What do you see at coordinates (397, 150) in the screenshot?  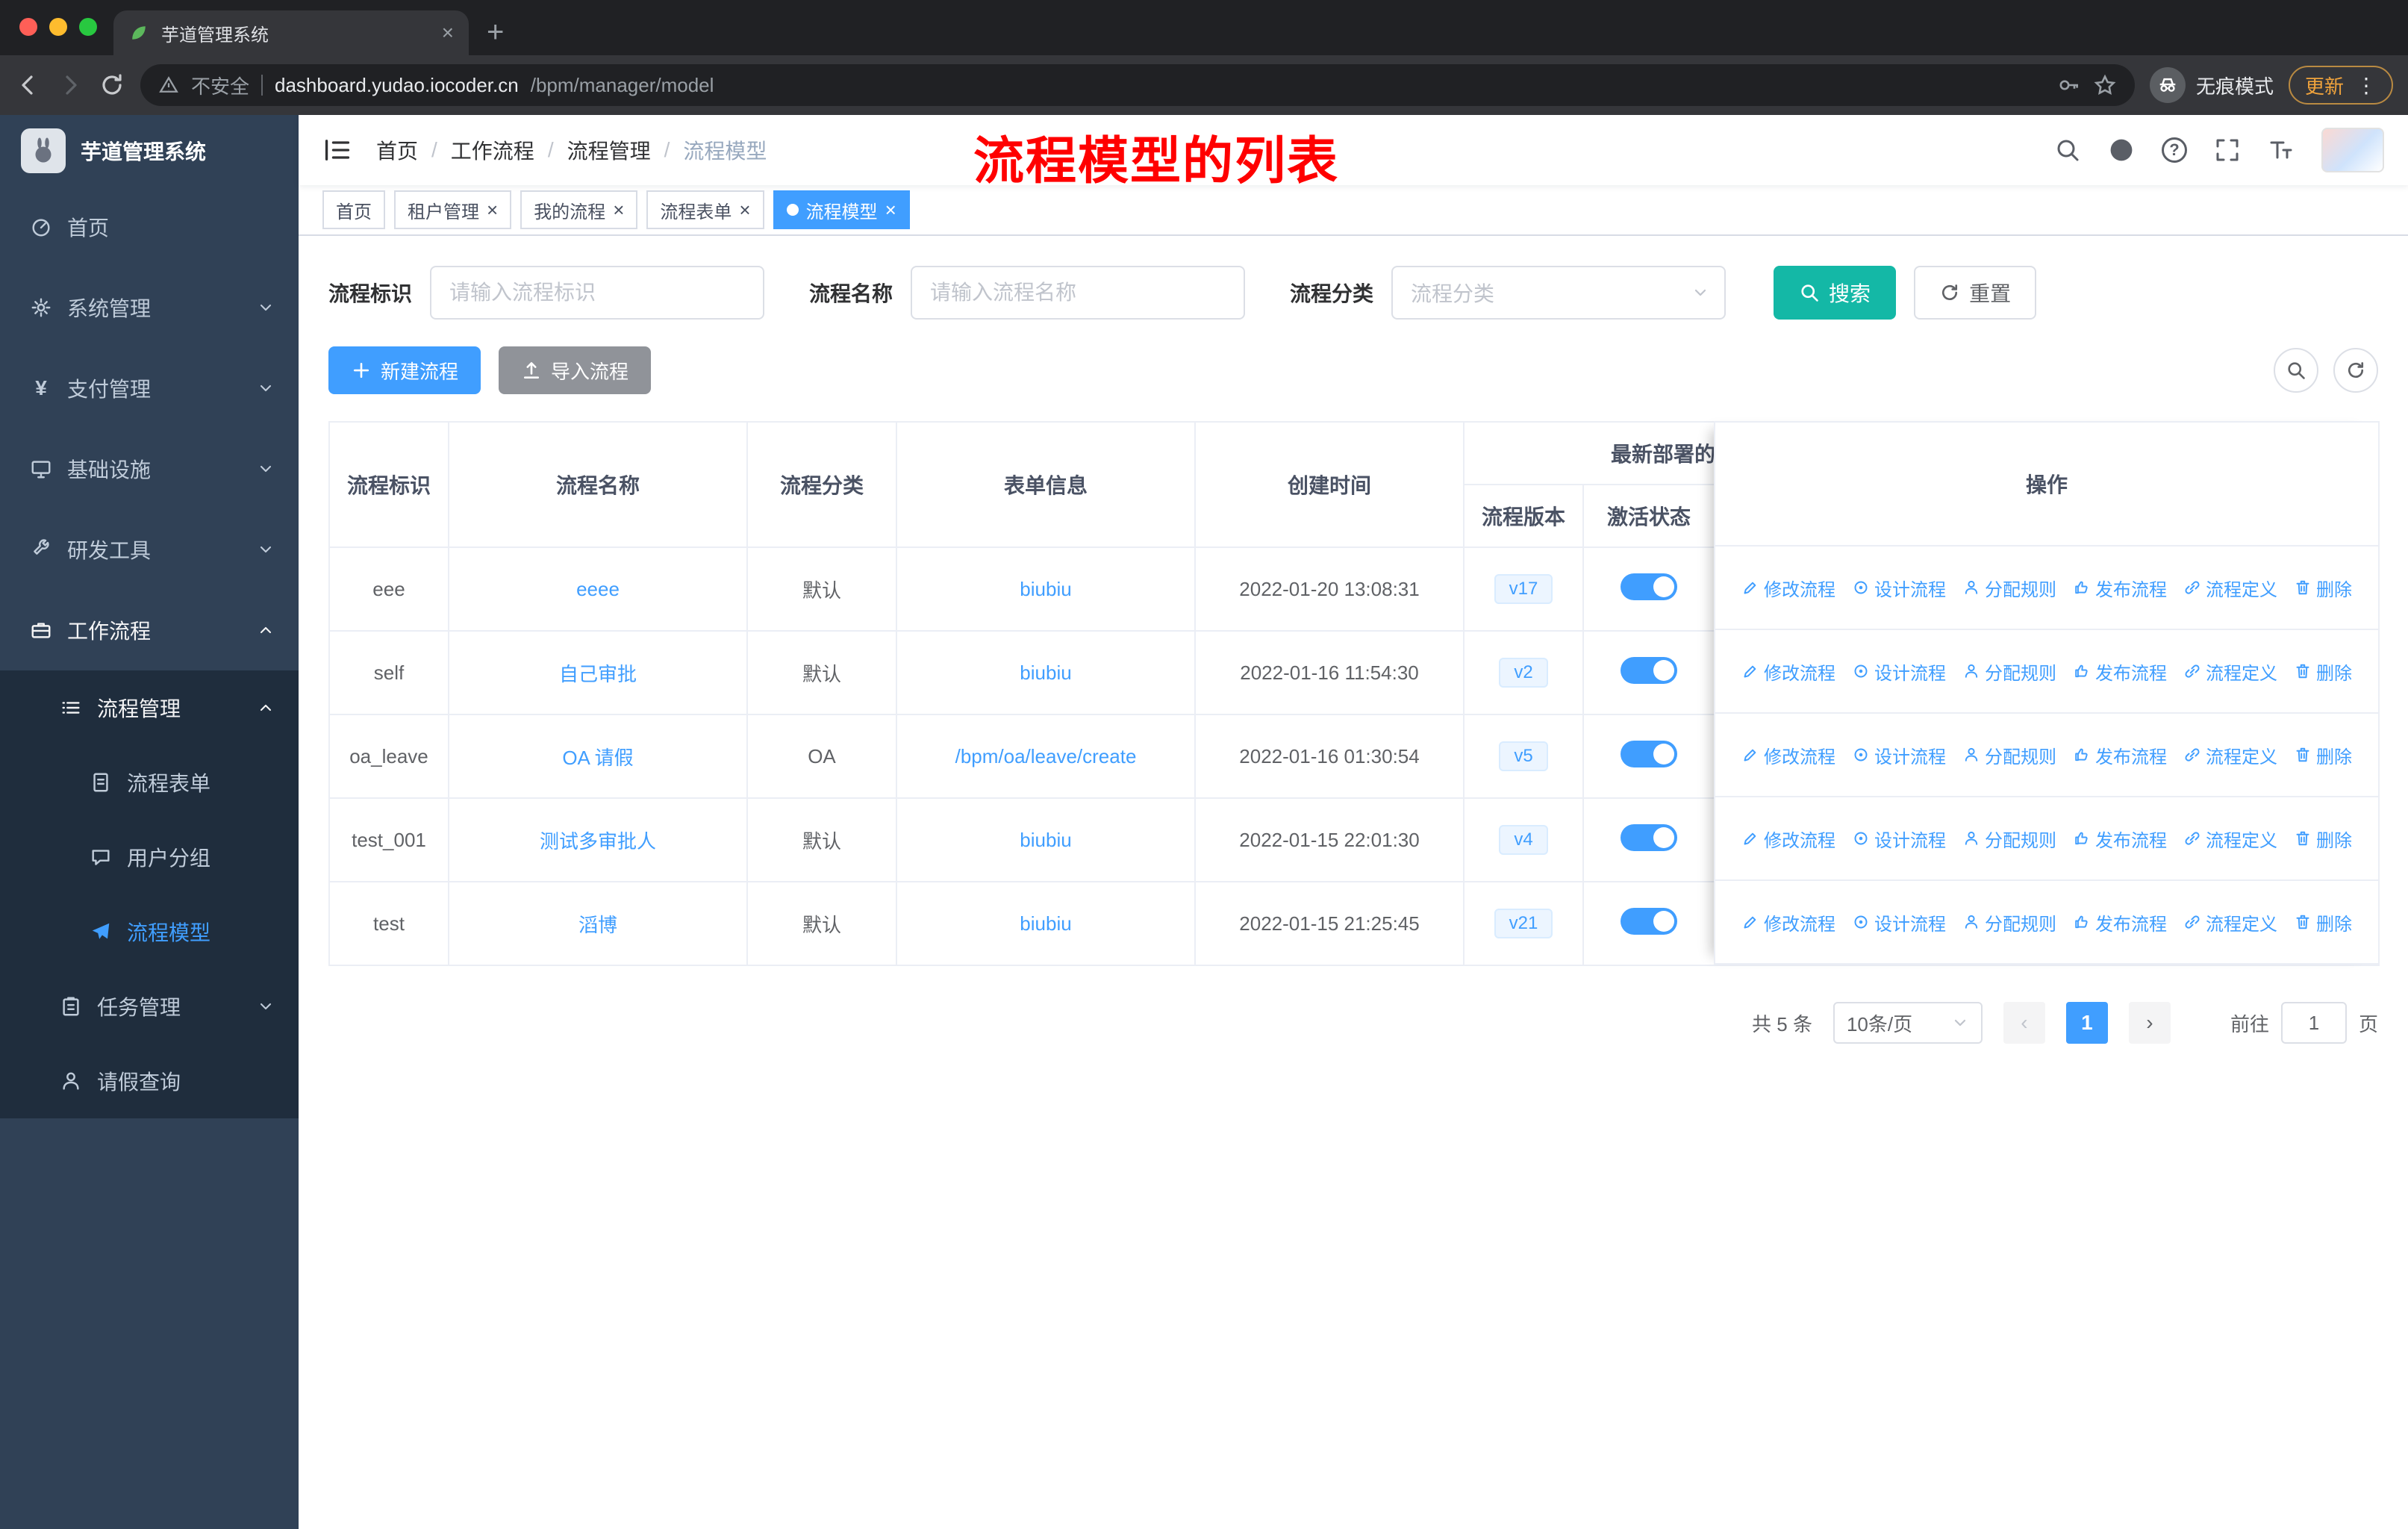 I see `breadcrumb-home: 首页` at bounding box center [397, 150].